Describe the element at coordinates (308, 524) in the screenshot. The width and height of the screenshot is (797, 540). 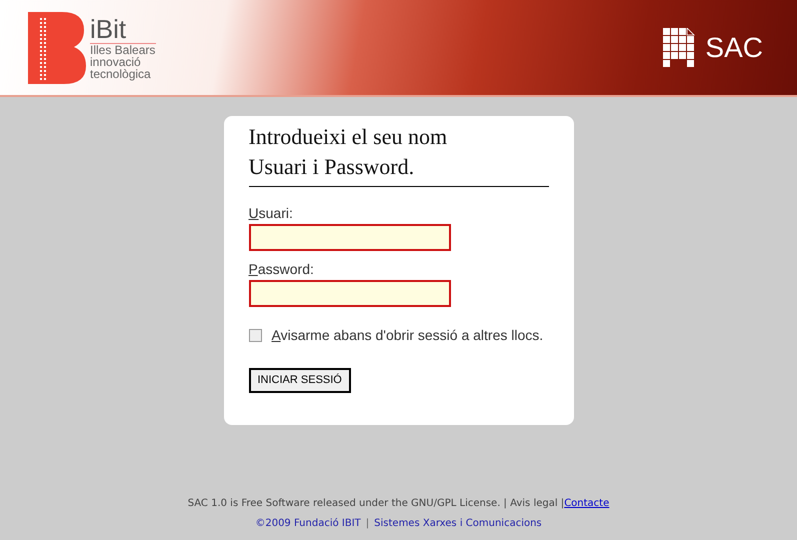
I see `footer-link: ©2009 Fundació IBIT` at that location.